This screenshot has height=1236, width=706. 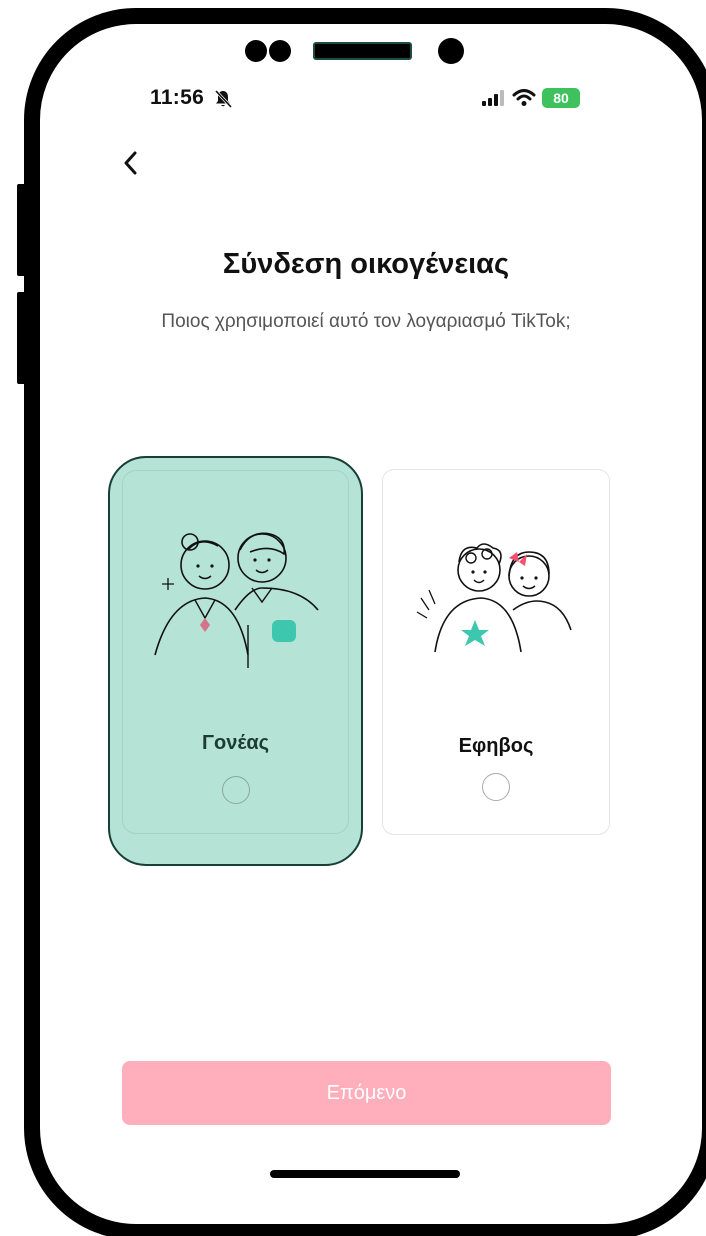 I want to click on option-card-parent: Γονέας, so click(x=235, y=661).